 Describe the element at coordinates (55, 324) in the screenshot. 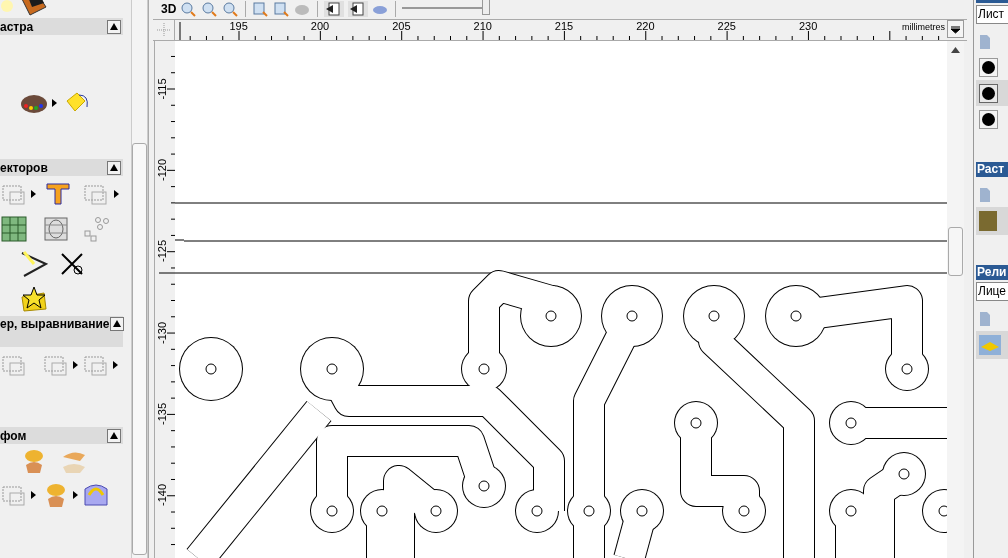

I see `section-title: ер, выравнивание` at that location.